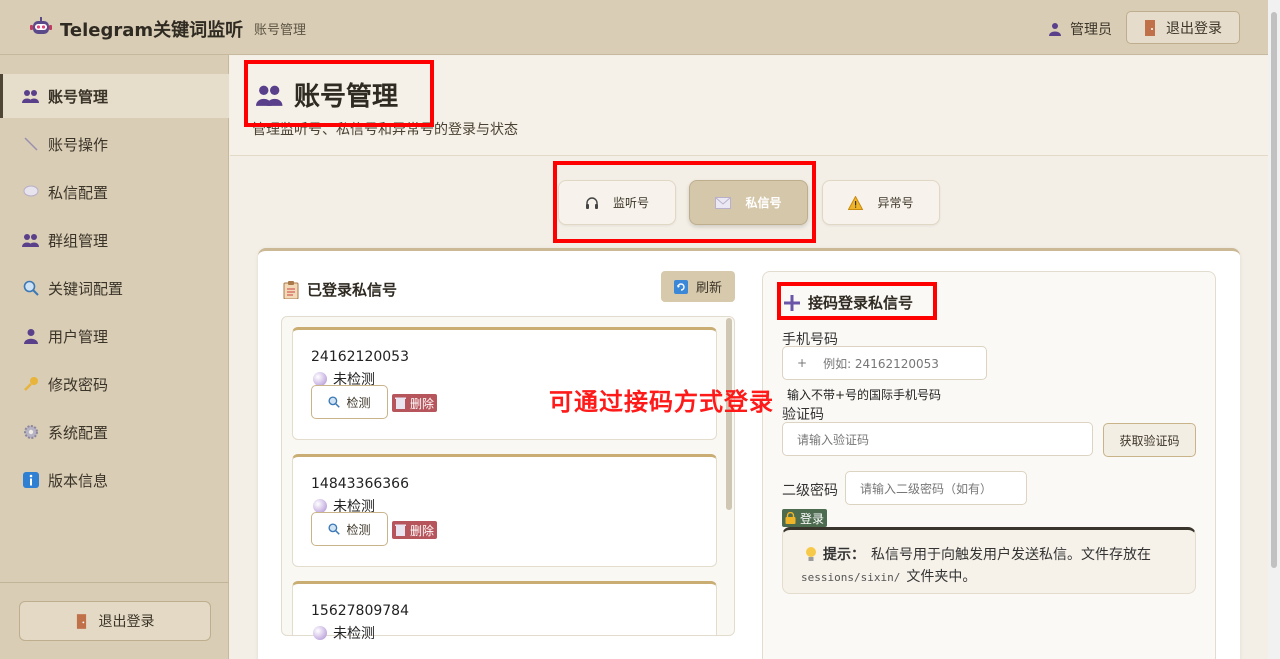 The width and height of the screenshot is (1280, 659). Describe the element at coordinates (504, 510) in the screenshot. I see `account-card: 14843366366 未检测 检测 删除` at that location.